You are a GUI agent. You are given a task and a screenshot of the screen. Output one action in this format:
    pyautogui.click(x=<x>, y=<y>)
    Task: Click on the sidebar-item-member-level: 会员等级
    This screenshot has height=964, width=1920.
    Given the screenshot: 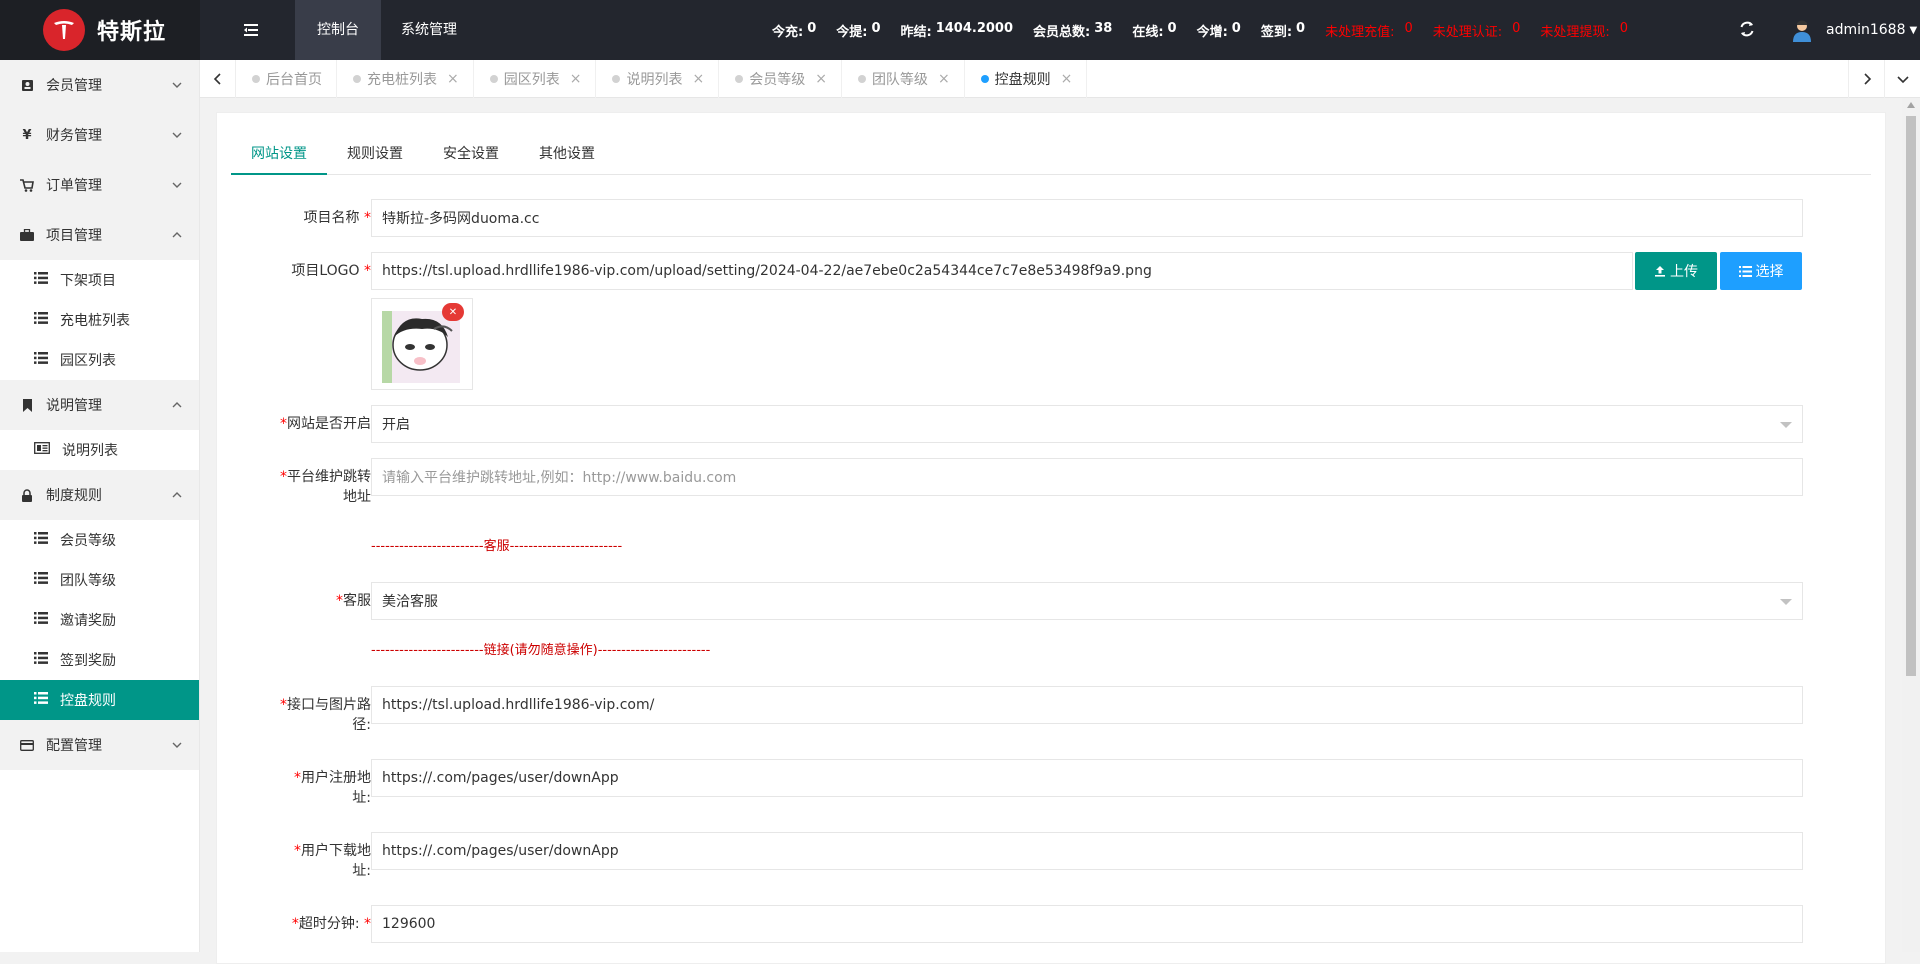 What is the action you would take?
    pyautogui.click(x=99, y=540)
    